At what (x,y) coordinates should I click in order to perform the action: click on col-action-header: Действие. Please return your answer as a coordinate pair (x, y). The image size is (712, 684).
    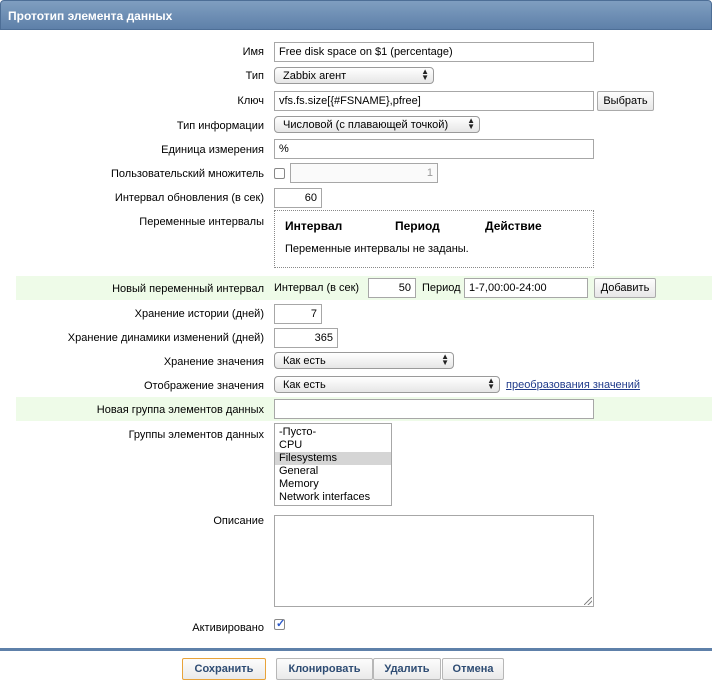
    Looking at the image, I should click on (513, 226).